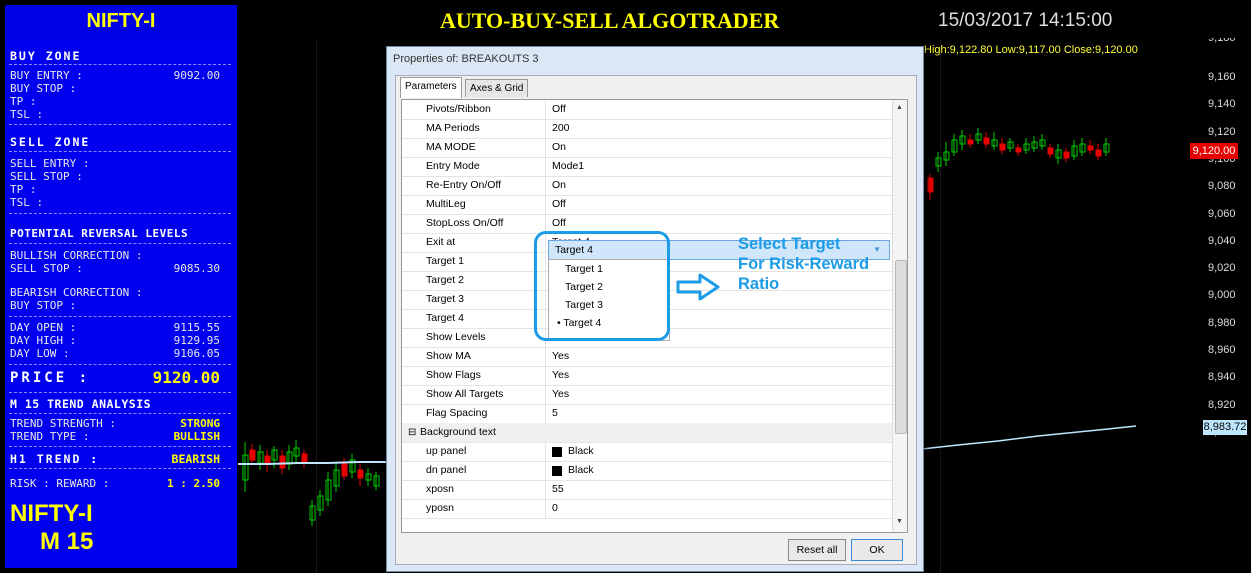  I want to click on sell-zone-heading: SELL ZONE, so click(50, 142).